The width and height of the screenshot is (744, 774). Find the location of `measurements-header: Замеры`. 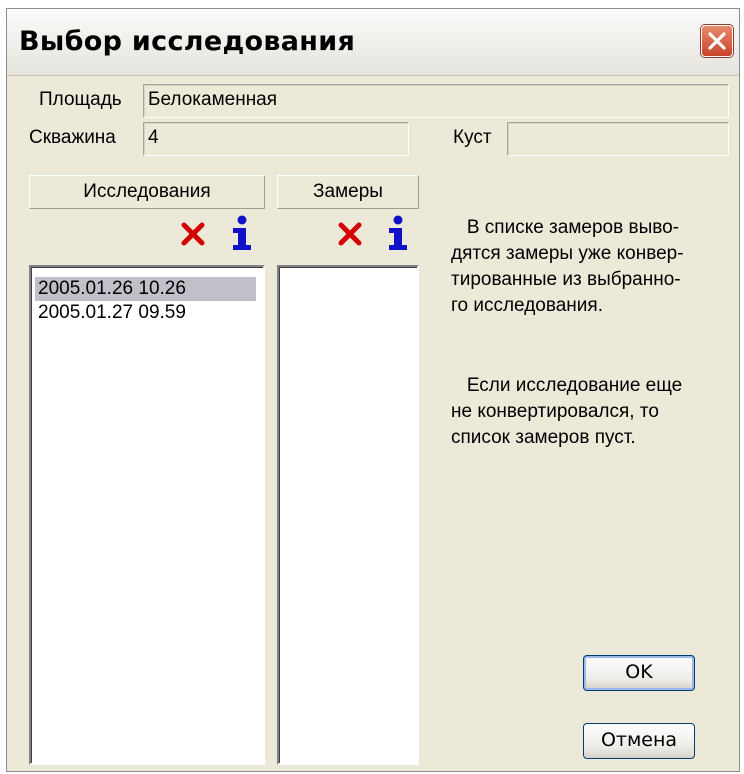

measurements-header: Замеры is located at coordinates (348, 192).